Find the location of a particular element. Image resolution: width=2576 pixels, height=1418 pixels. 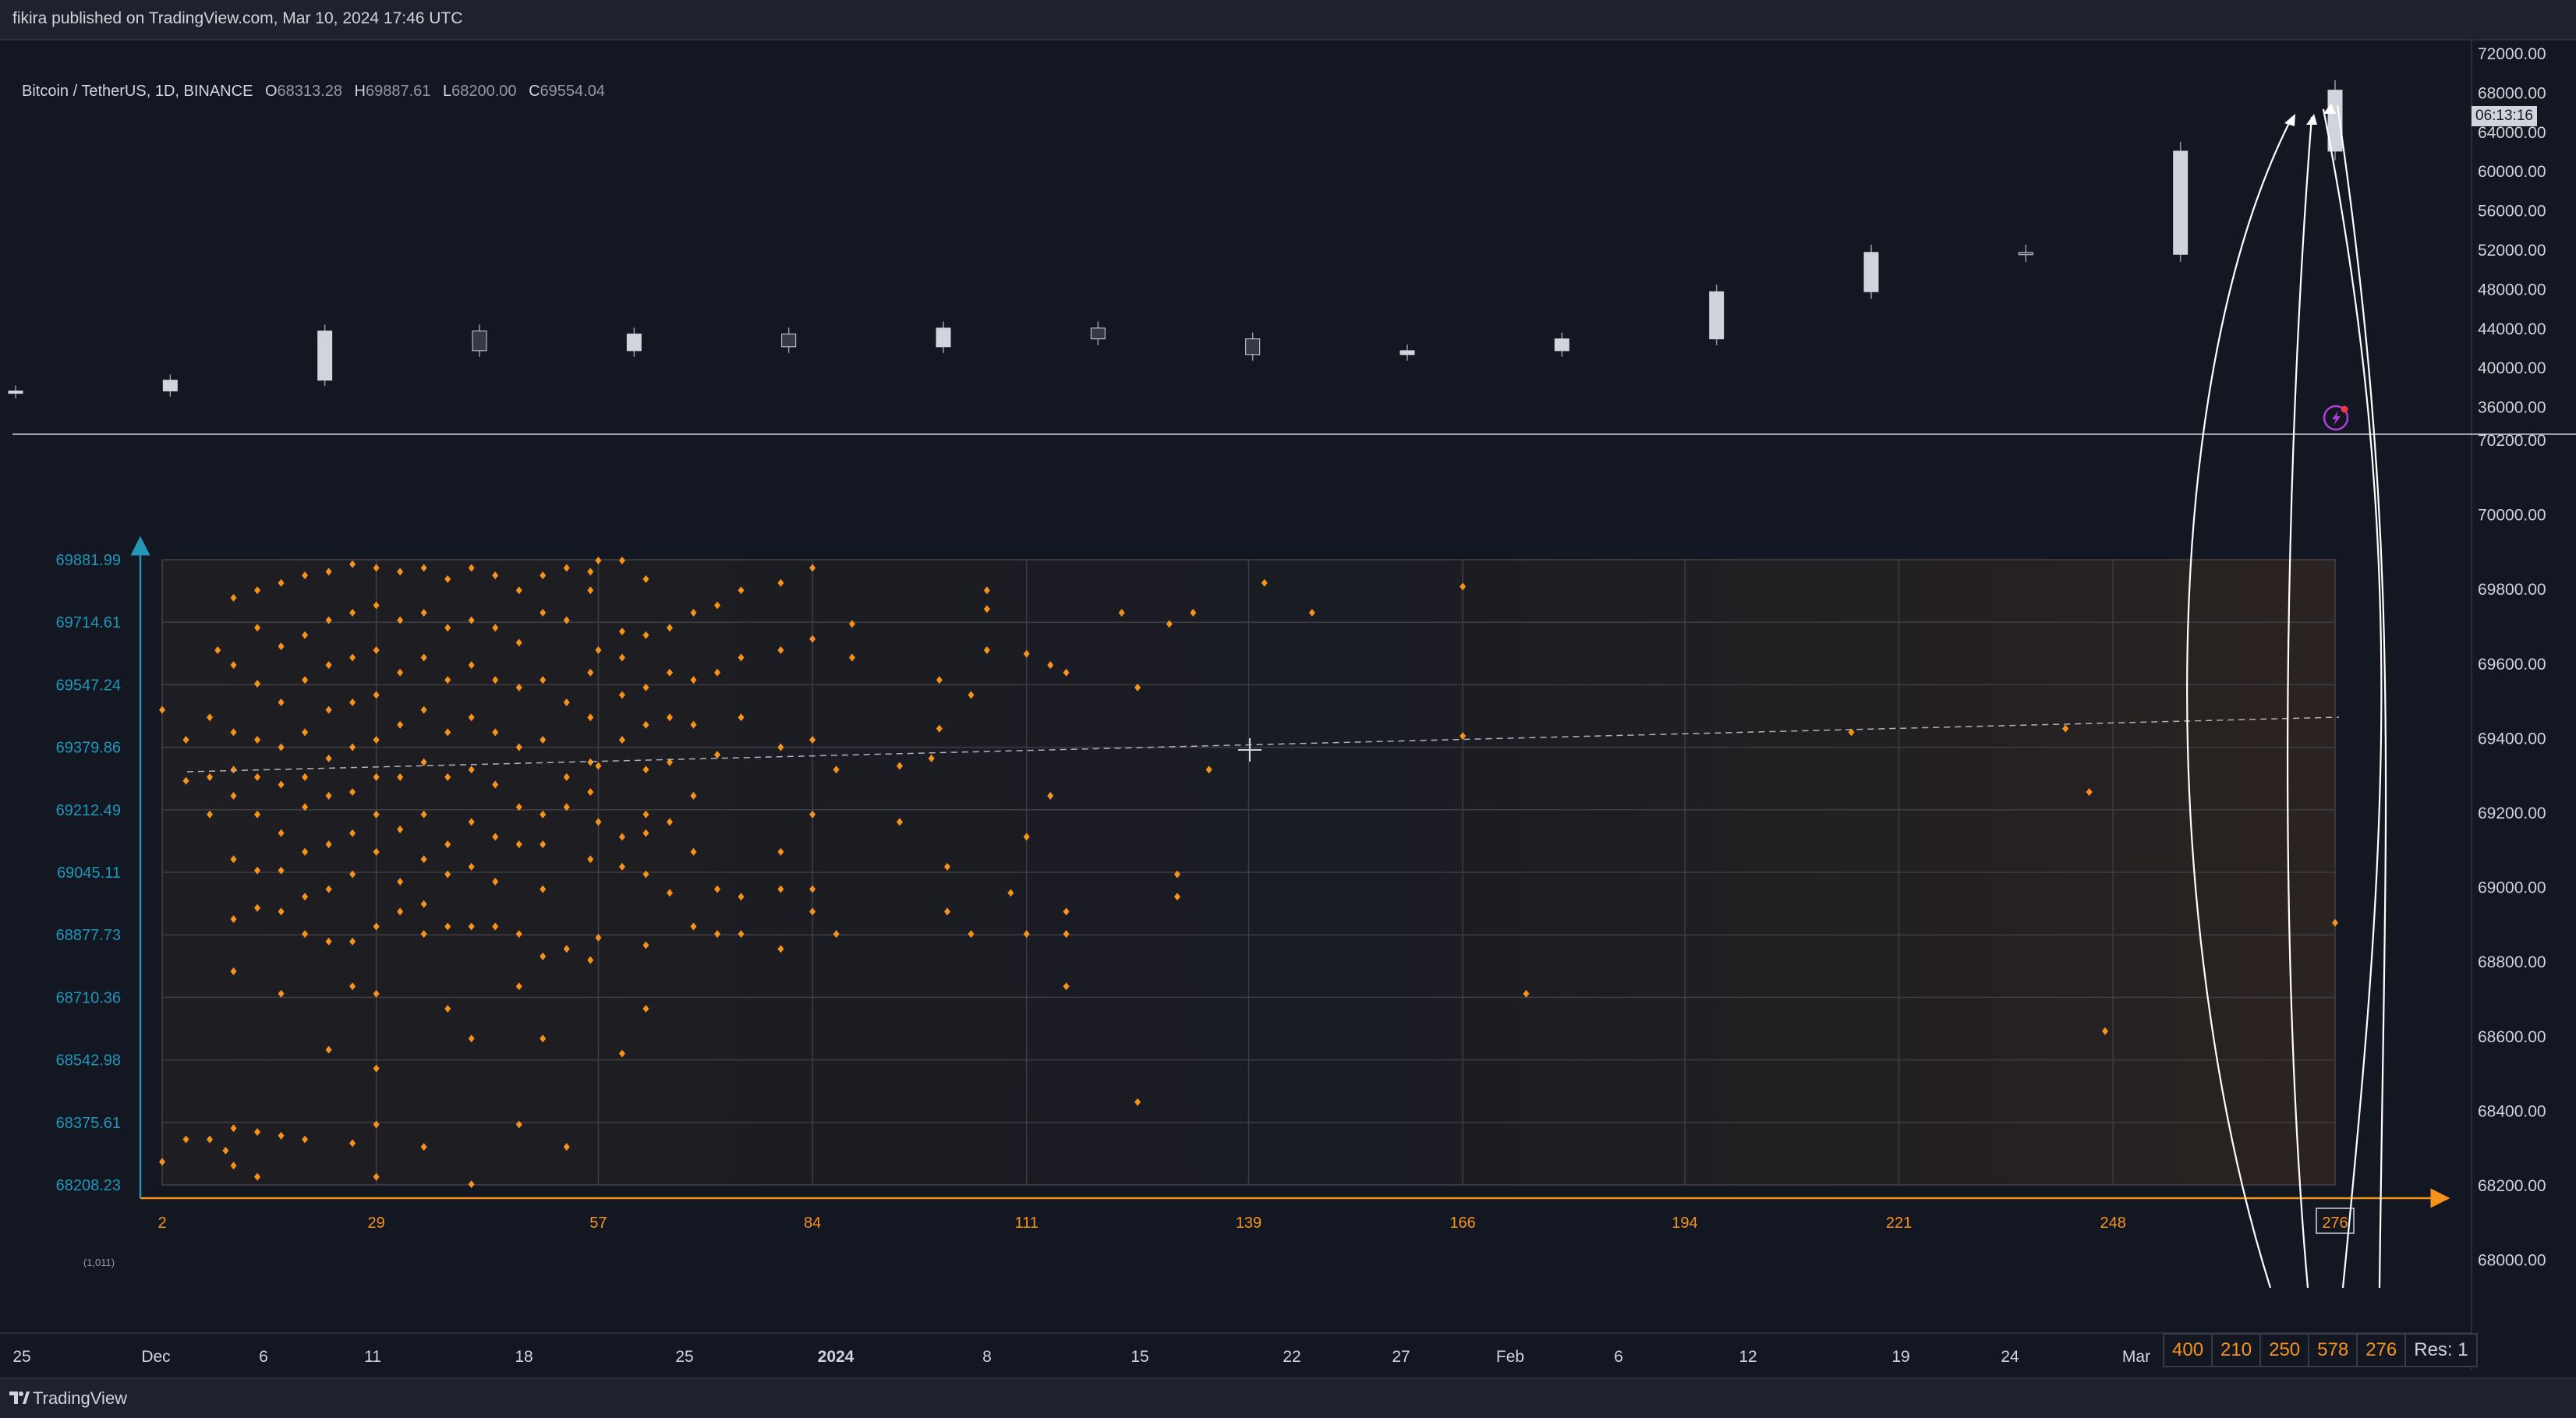

price-tick-label: 69200.00 is located at coordinates (2512, 813).